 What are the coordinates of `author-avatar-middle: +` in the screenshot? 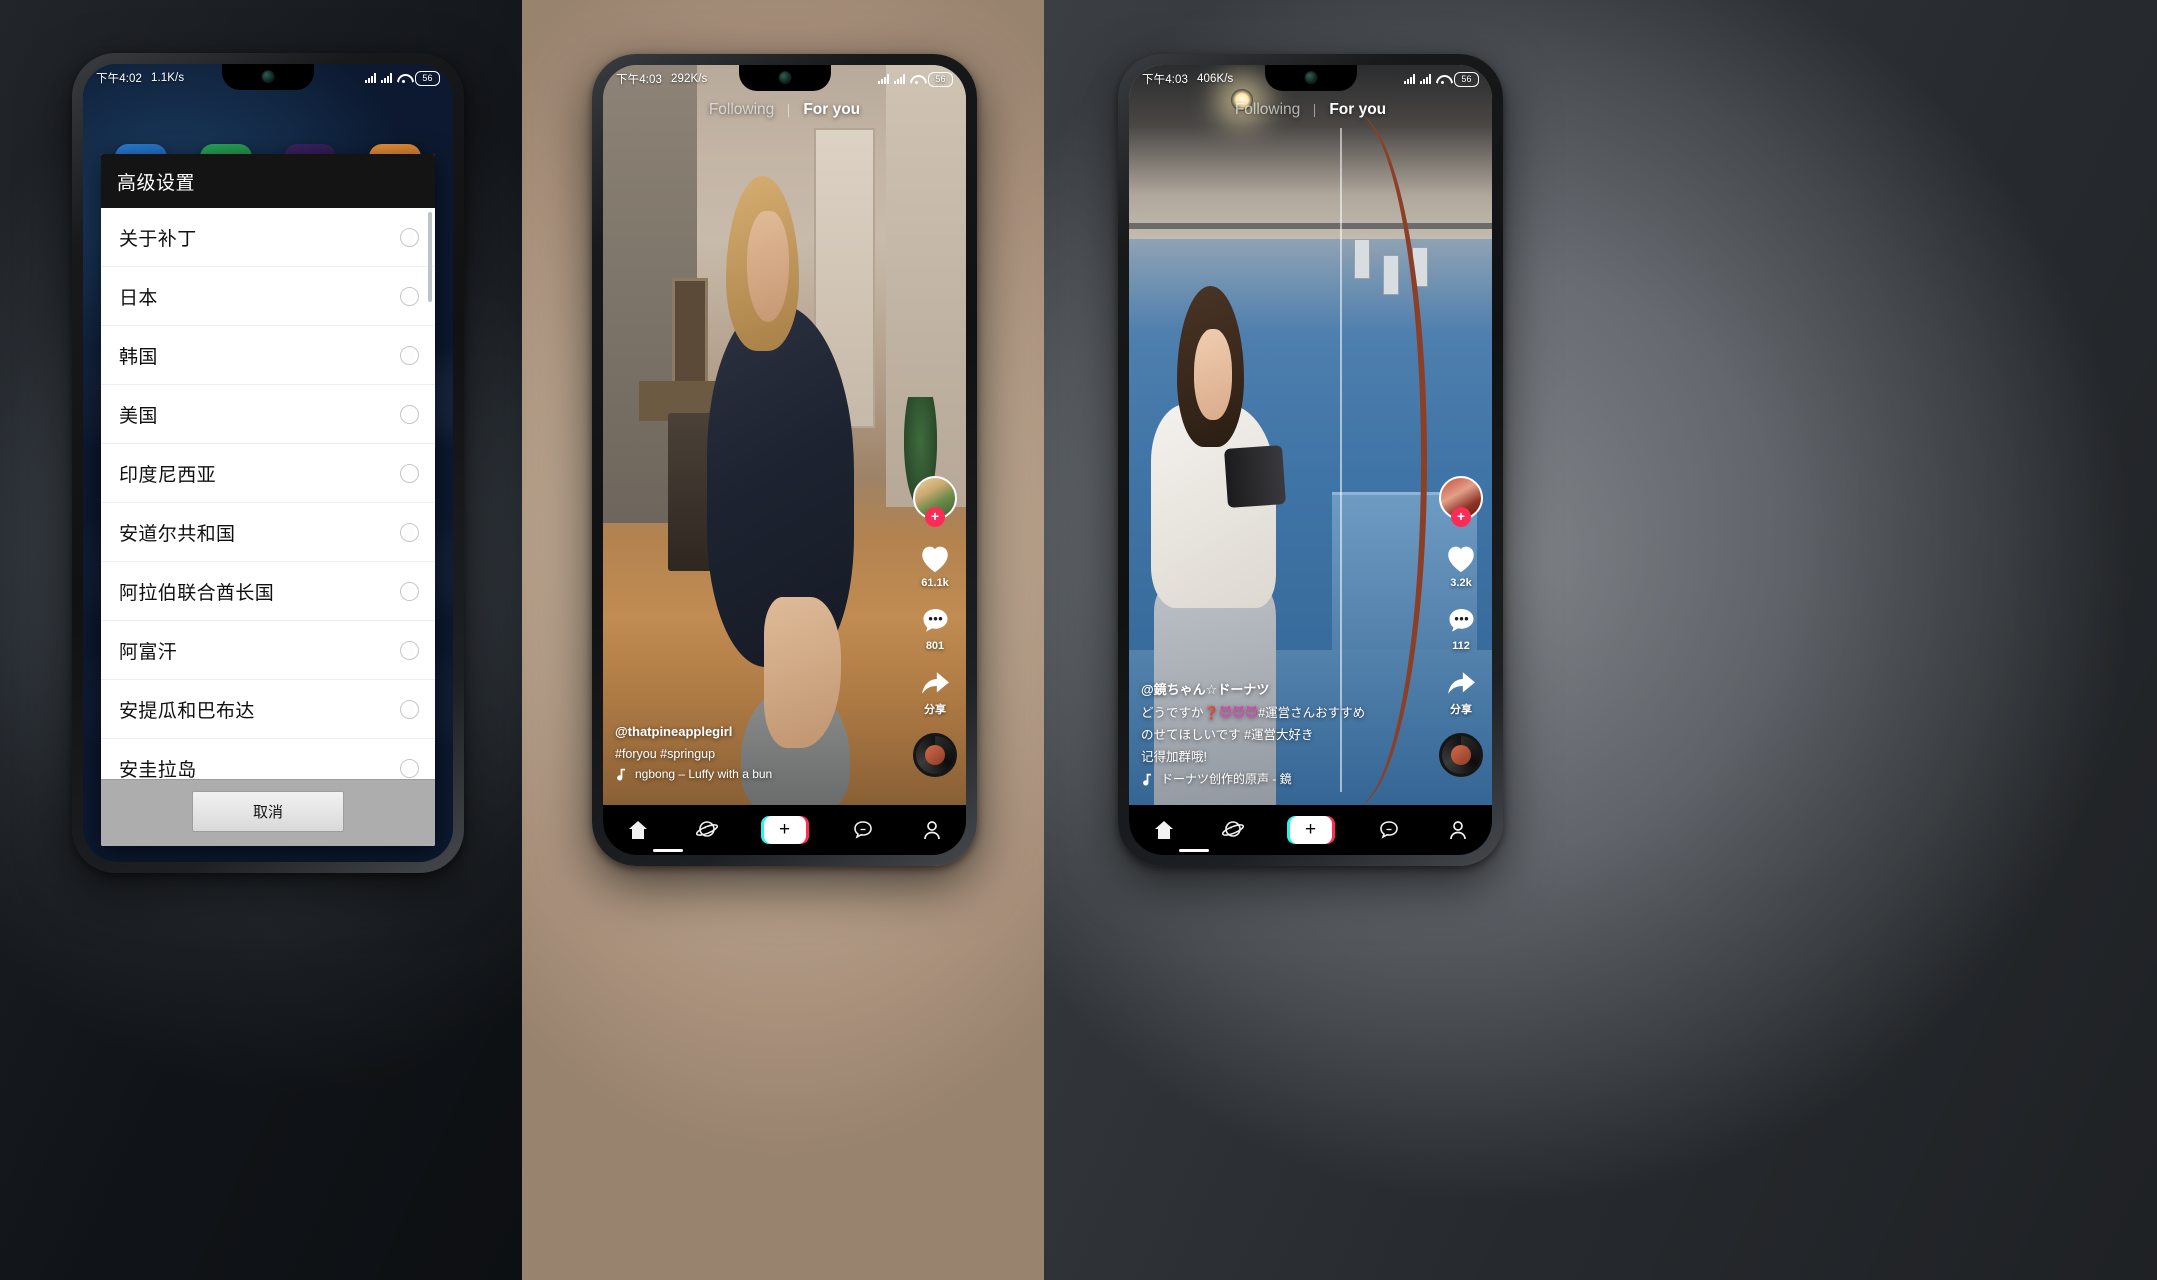 It's located at (935, 501).